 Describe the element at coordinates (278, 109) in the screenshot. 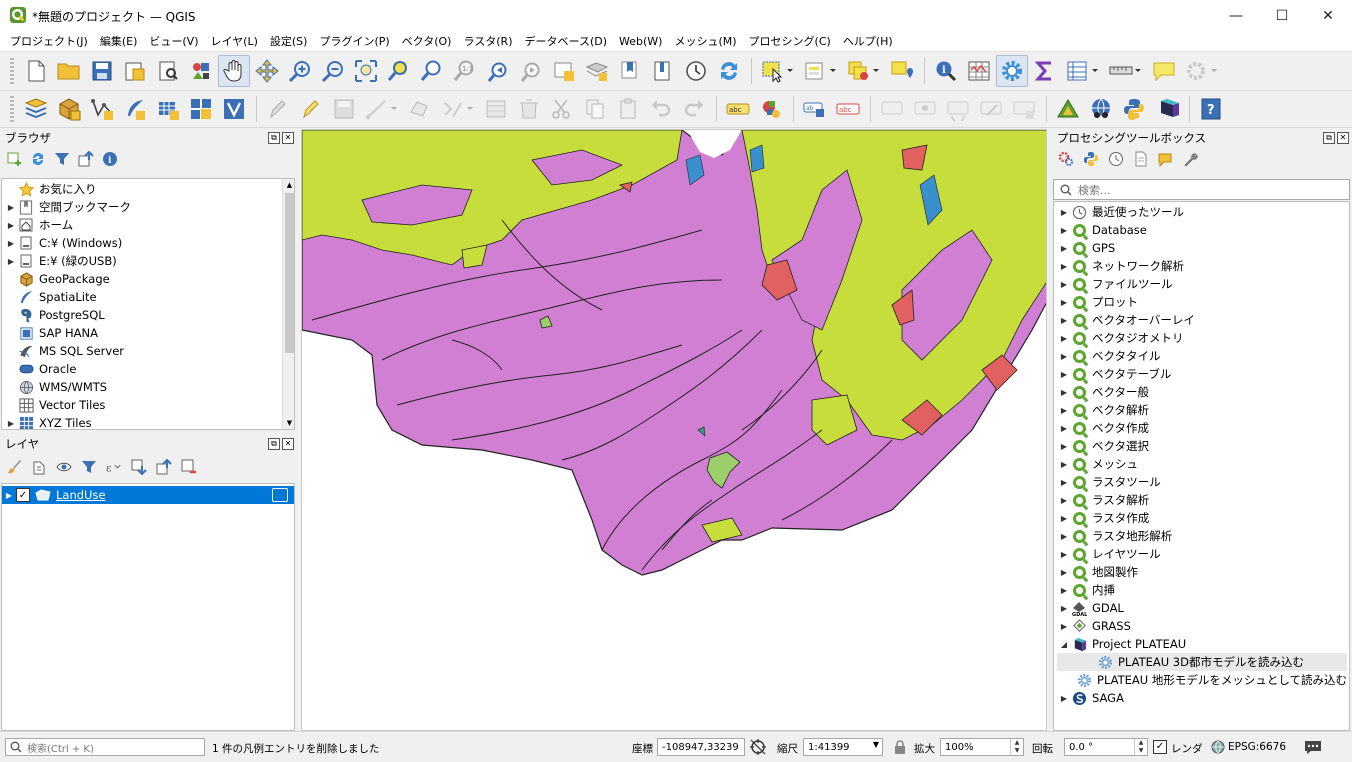

I see `current-edits-button` at that location.